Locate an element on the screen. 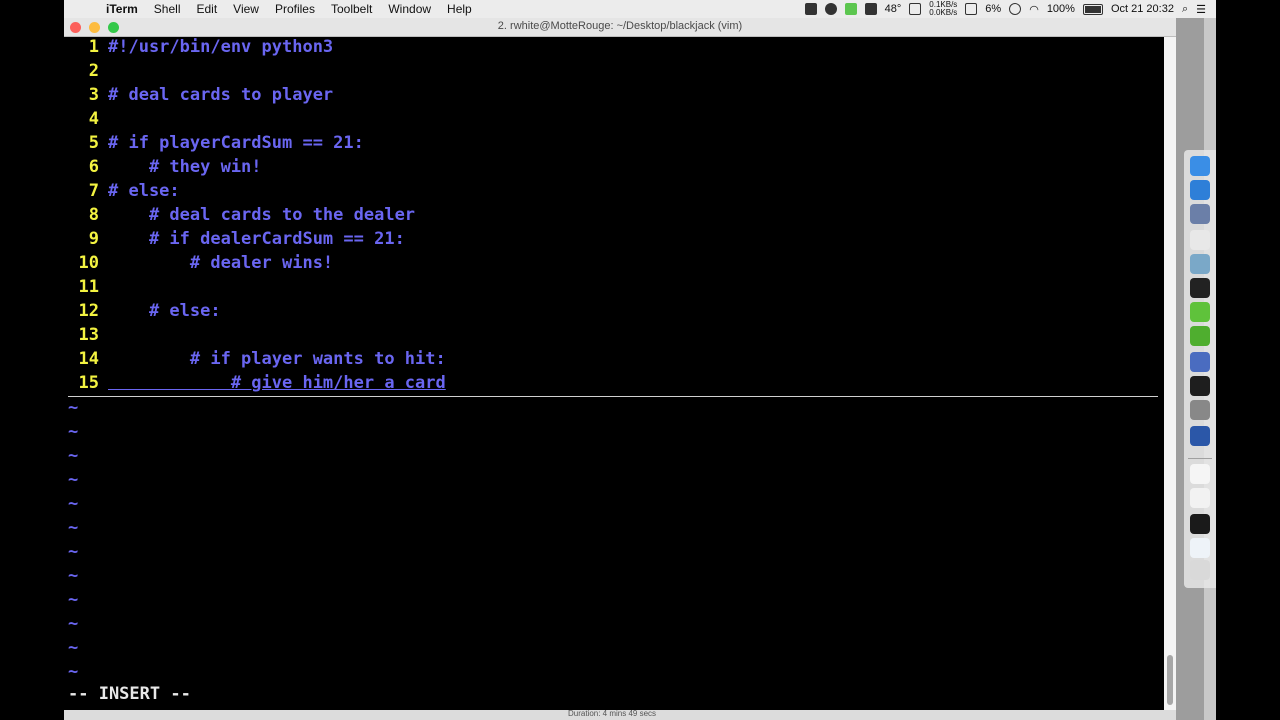  window-split-line is located at coordinates (613, 396).